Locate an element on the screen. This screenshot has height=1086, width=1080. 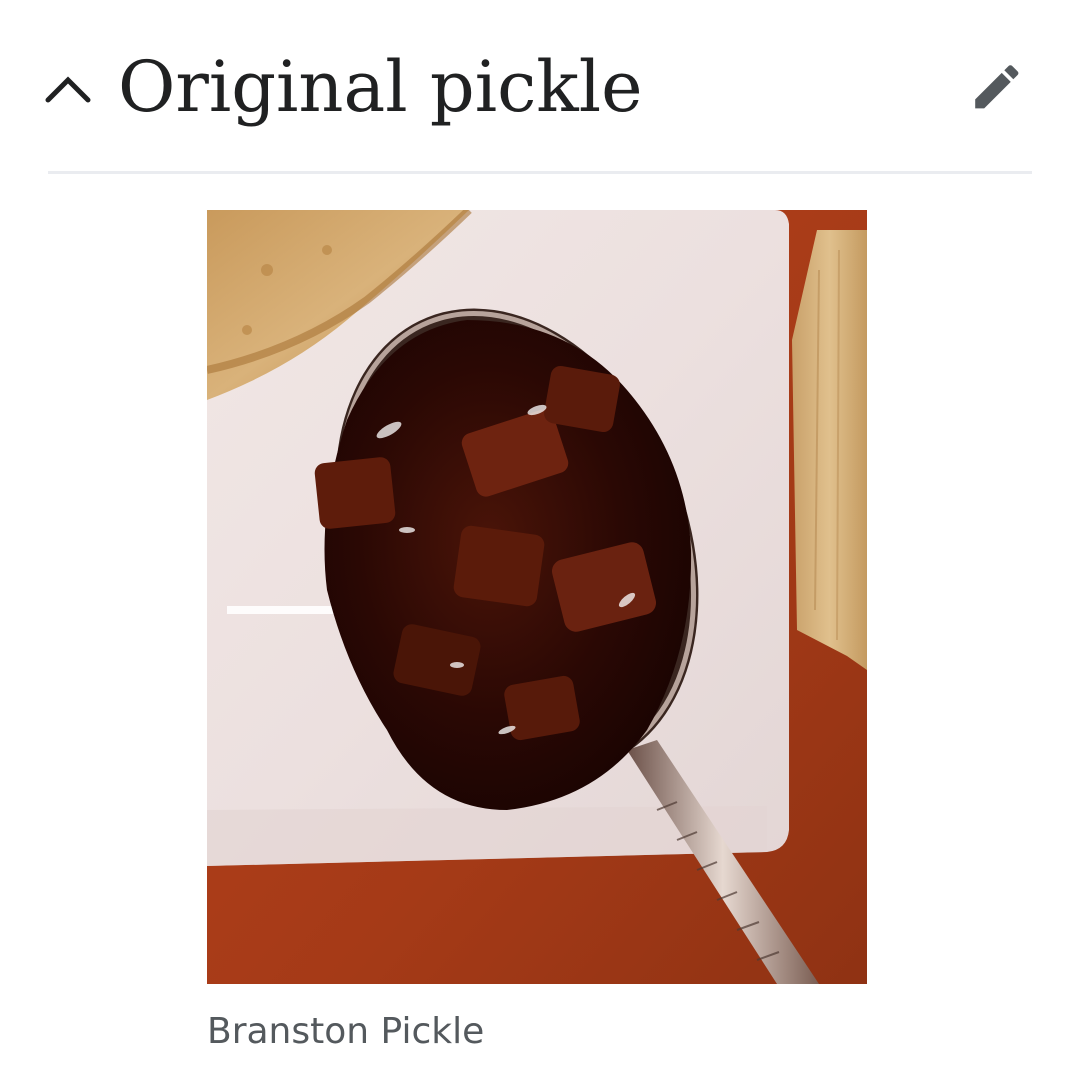
section-divider is located at coordinates (540, 172).